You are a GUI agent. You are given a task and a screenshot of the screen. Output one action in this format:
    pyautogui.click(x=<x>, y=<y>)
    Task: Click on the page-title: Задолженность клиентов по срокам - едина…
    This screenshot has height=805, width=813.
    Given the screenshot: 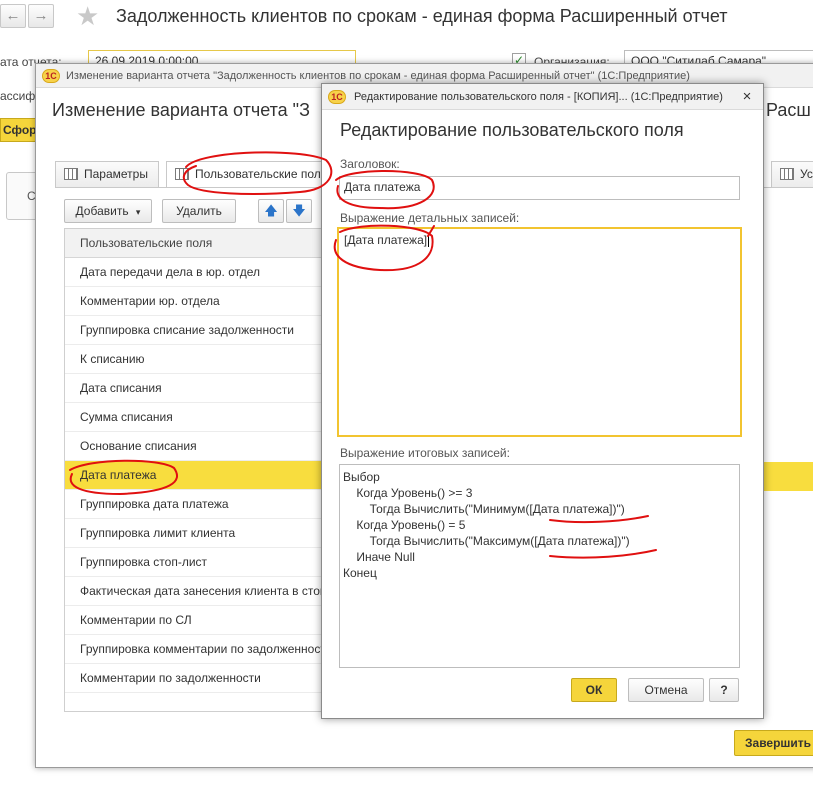 What is the action you would take?
    pyautogui.click(x=422, y=16)
    